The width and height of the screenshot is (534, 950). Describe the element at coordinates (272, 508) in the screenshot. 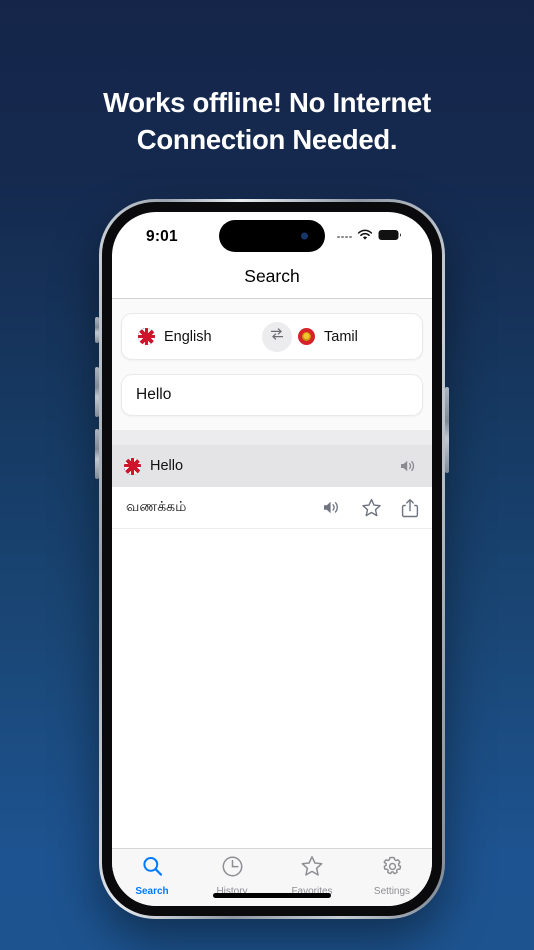

I see `result-target-row: வணக்கம்` at that location.